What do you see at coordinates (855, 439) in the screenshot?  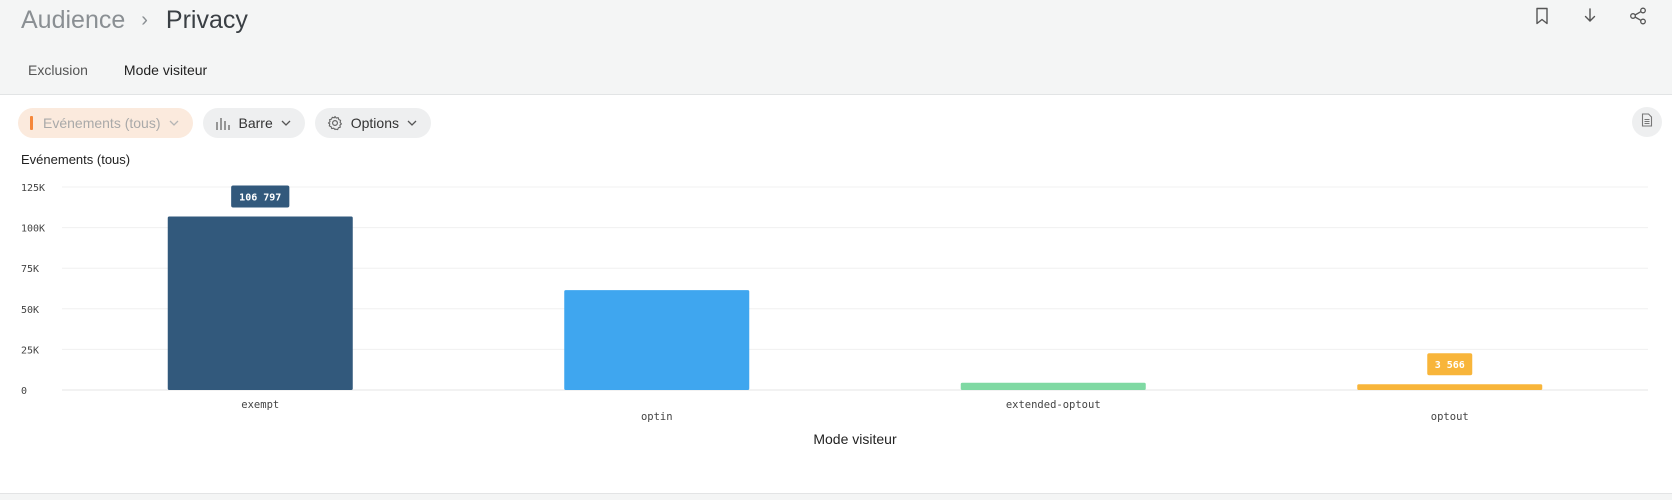 I see `x-axis-title: Mode visiteur` at bounding box center [855, 439].